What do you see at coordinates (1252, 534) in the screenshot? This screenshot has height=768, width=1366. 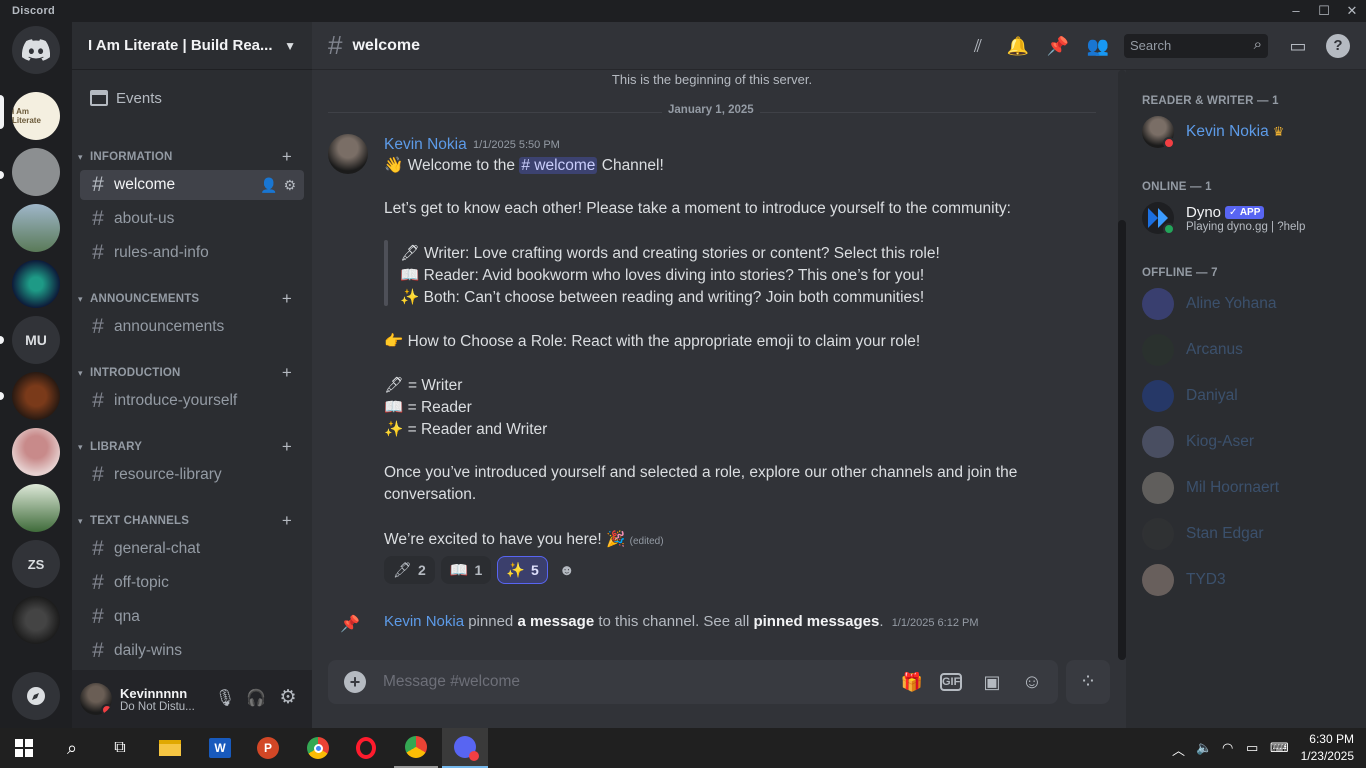 I see `member-offline: Stan Edgar` at bounding box center [1252, 534].